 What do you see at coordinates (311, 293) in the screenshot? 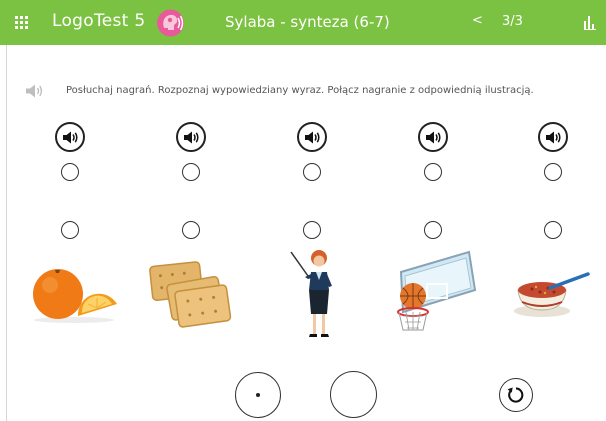
I see `teacher-picture` at bounding box center [311, 293].